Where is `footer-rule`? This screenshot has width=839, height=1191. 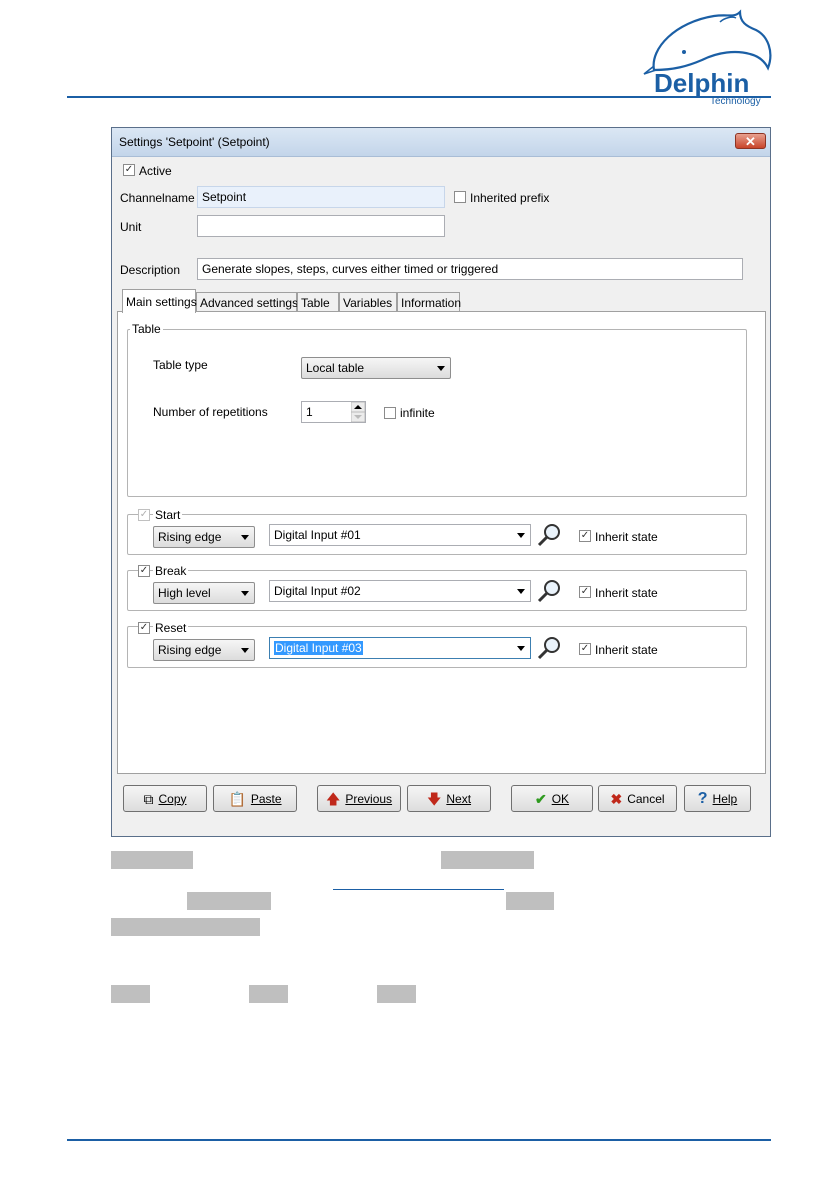 footer-rule is located at coordinates (419, 1140).